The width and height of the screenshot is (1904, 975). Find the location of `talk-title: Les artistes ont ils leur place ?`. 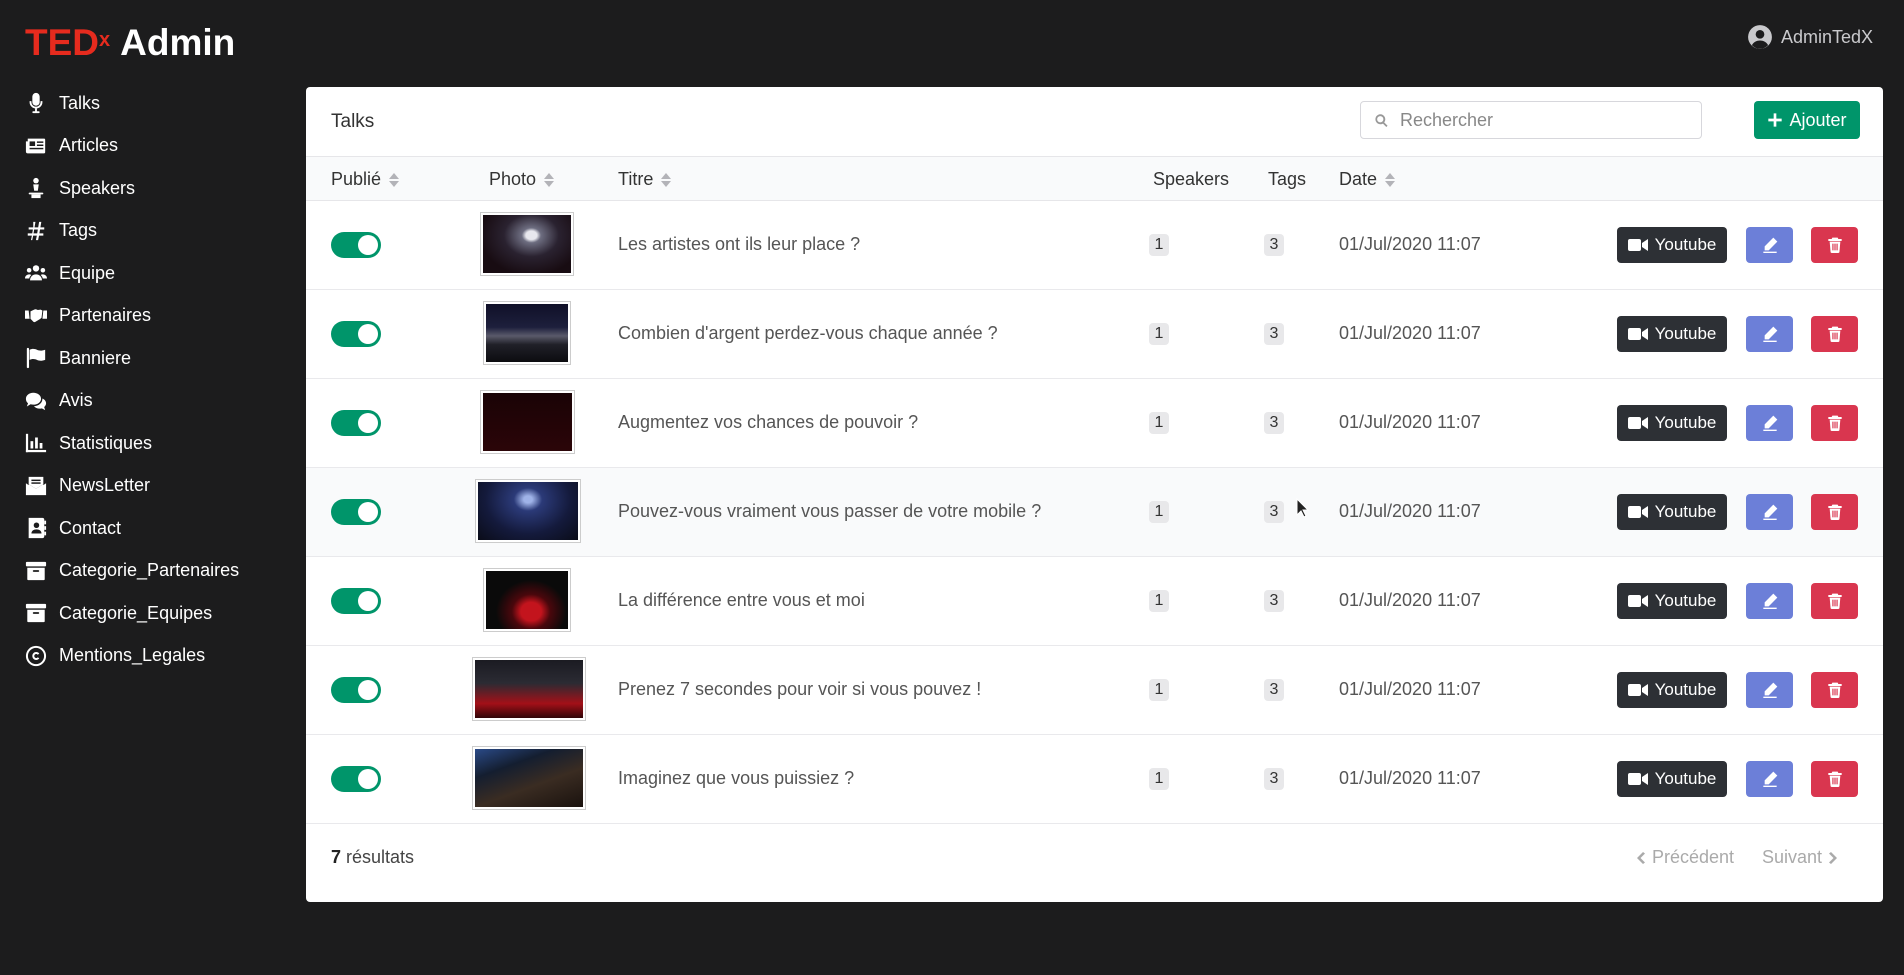

talk-title: Les artistes ont ils leur place ? is located at coordinates (739, 244).